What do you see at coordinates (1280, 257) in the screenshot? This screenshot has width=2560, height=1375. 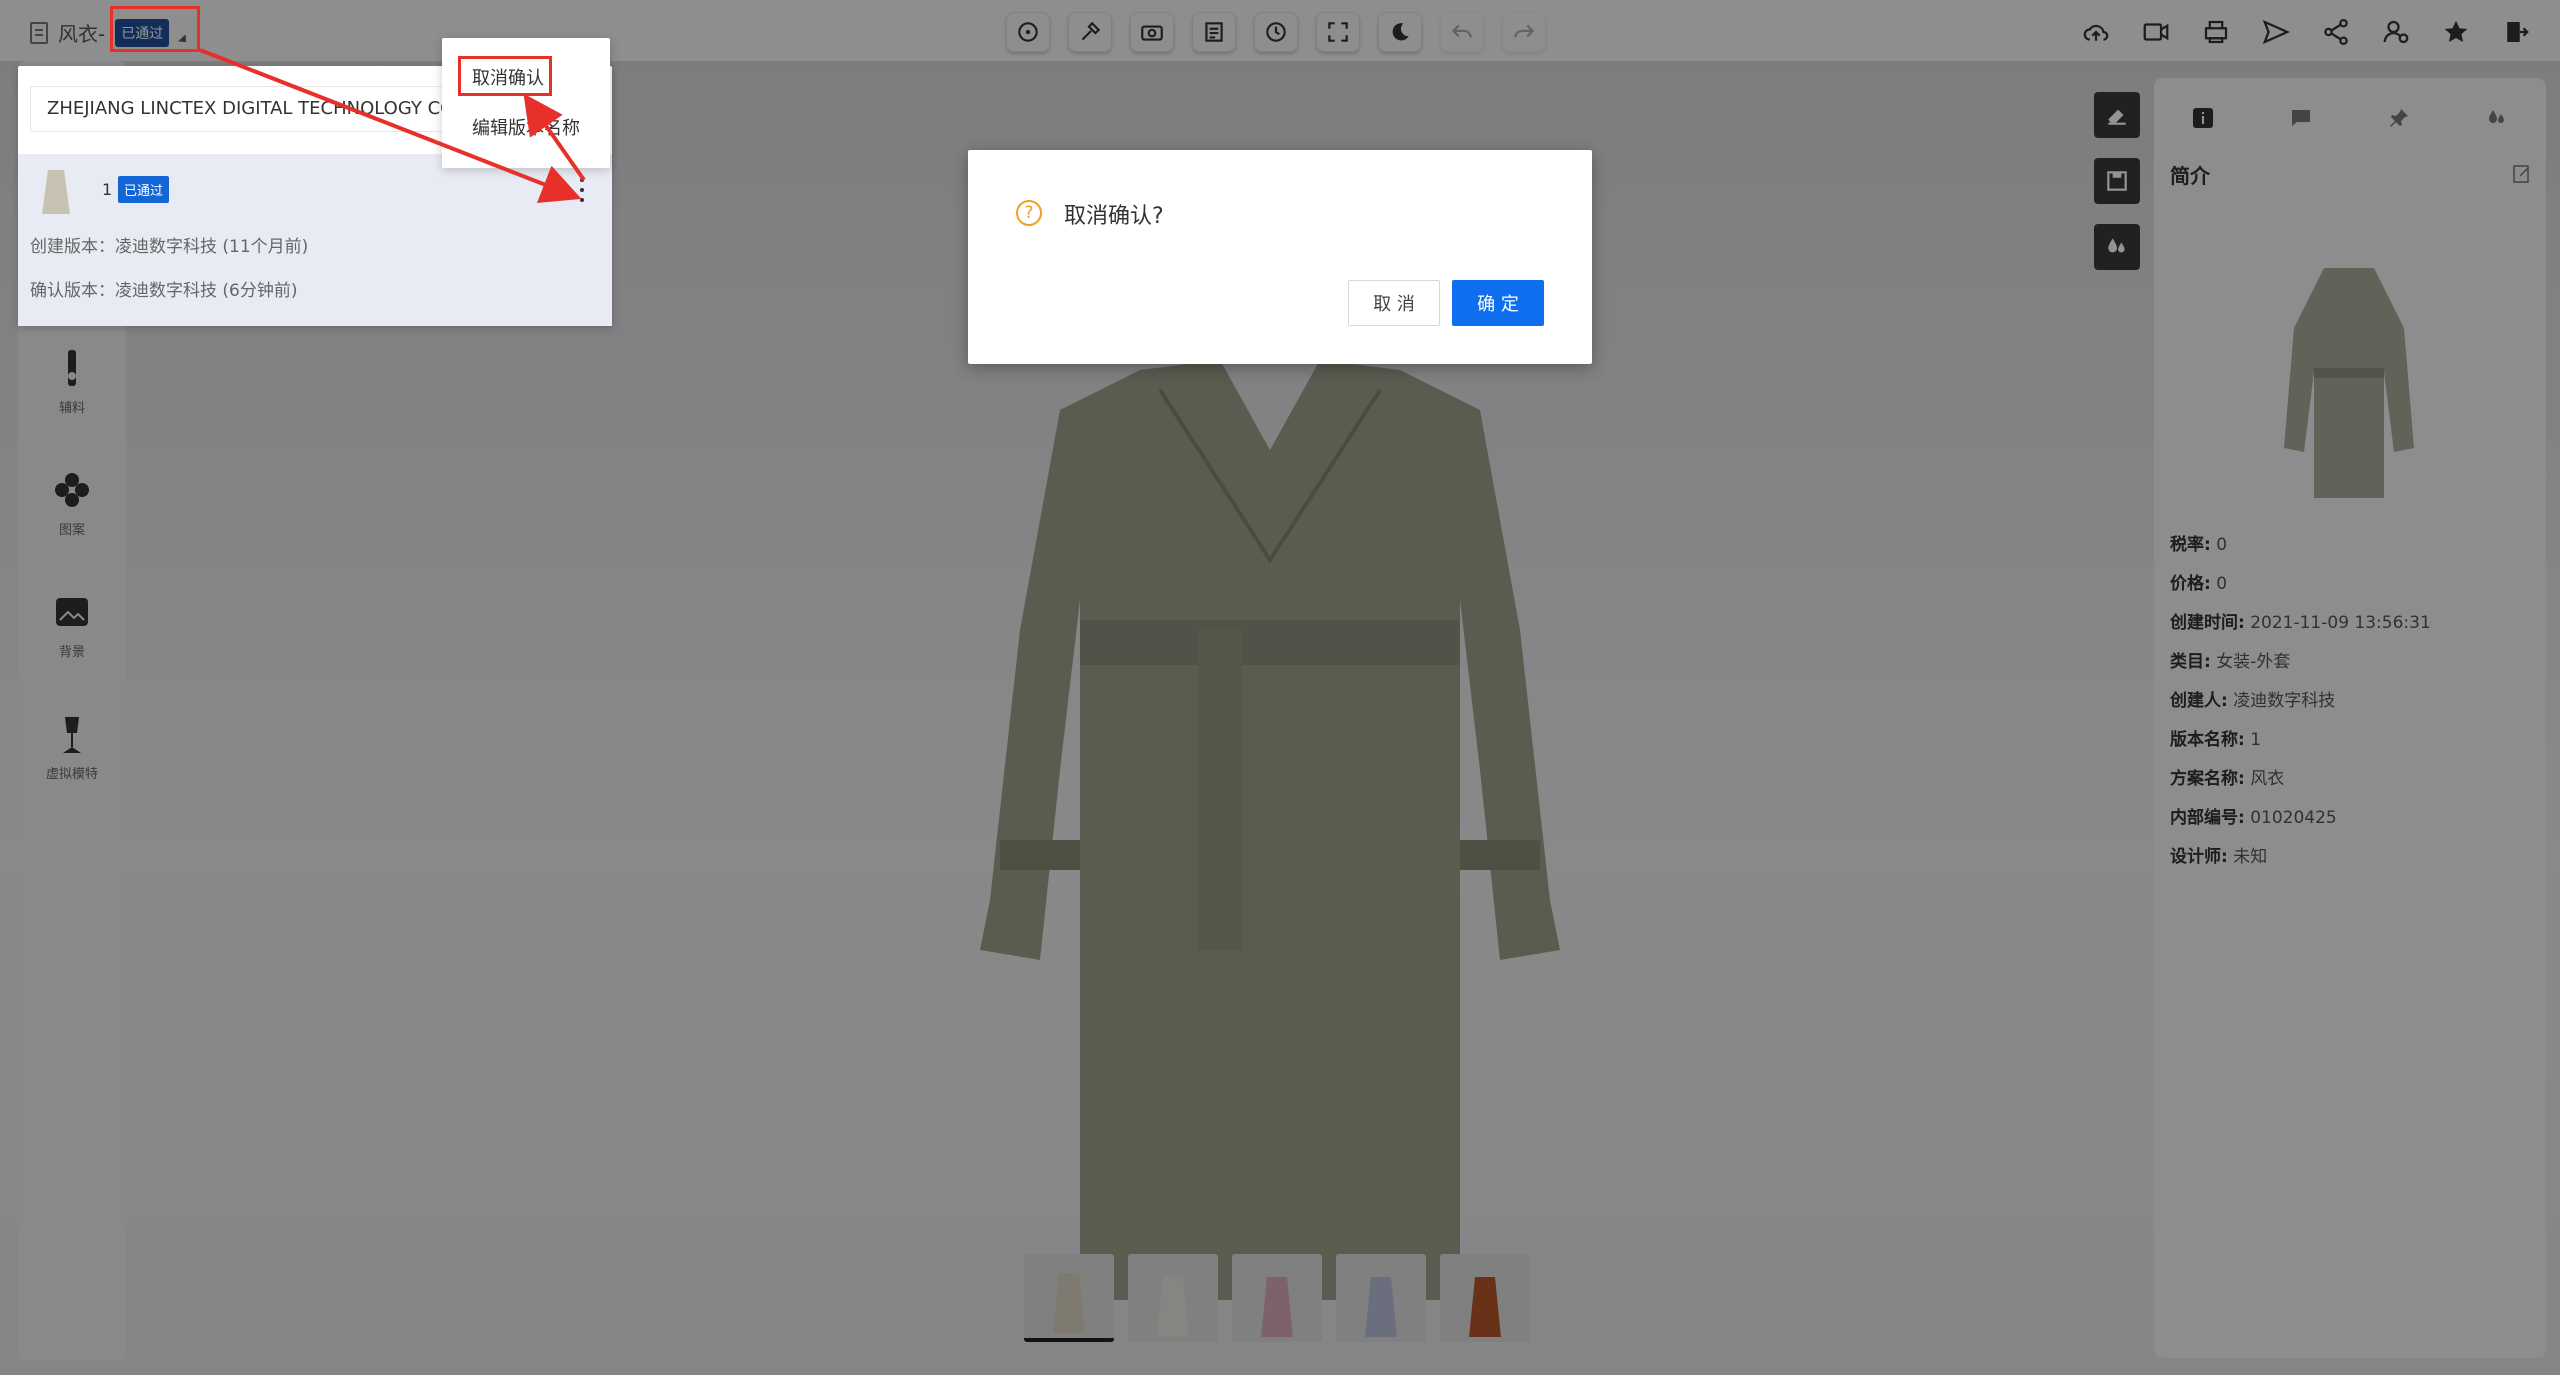 I see `confirm-dialog: ? 取消确认? 取 消 确 定` at bounding box center [1280, 257].